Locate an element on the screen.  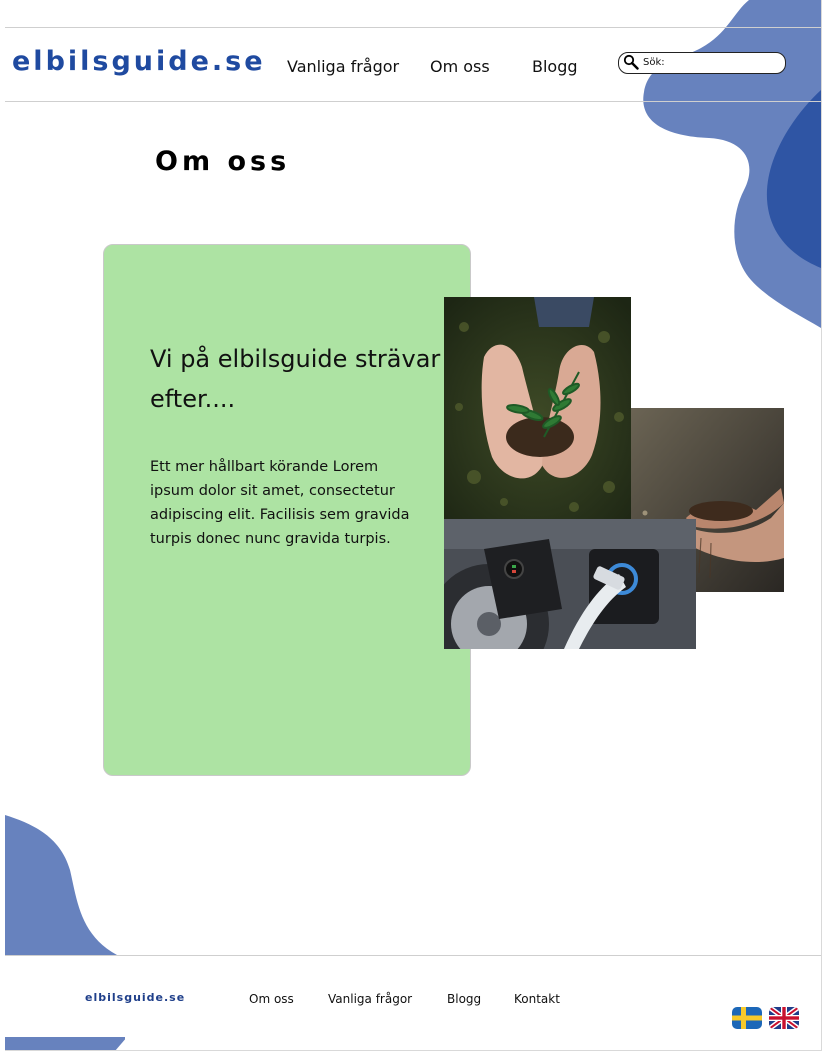
search-box is located at coordinates (702, 63).